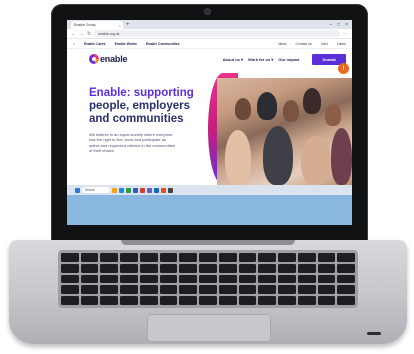 Image resolution: width=414 pixels, height=354 pixels. Describe the element at coordinates (170, 190) in the screenshot. I see `settings-icon` at that location.